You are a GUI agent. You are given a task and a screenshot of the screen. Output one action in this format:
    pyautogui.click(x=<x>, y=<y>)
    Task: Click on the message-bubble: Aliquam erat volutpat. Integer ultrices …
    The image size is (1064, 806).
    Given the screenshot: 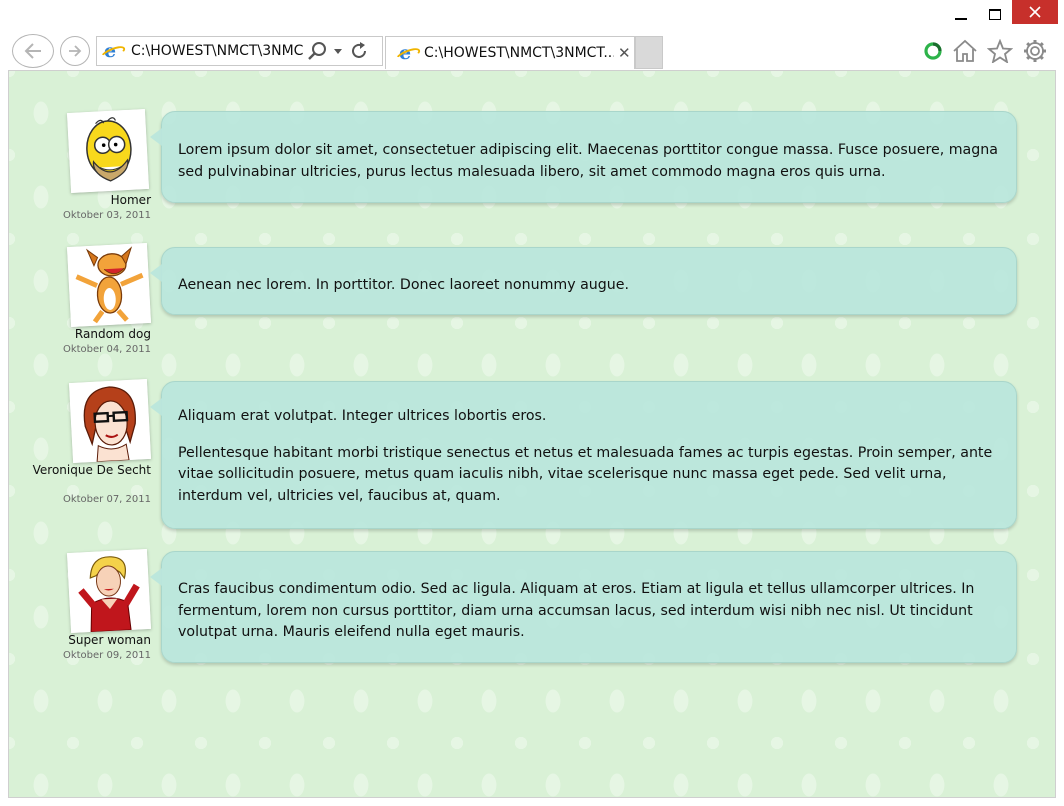 What is the action you would take?
    pyautogui.click(x=583, y=455)
    